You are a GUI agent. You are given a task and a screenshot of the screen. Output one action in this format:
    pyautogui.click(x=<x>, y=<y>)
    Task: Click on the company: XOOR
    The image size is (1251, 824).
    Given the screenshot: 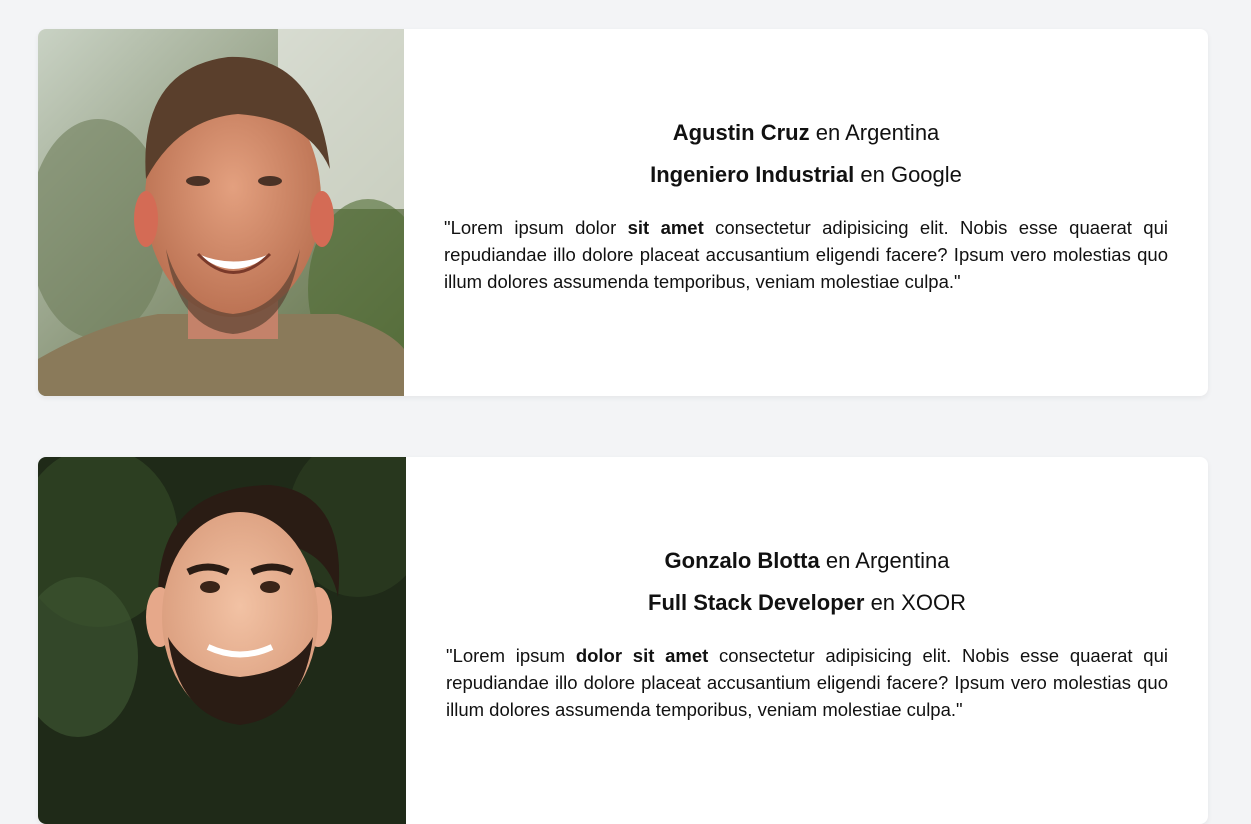 What is the action you would take?
    pyautogui.click(x=933, y=602)
    